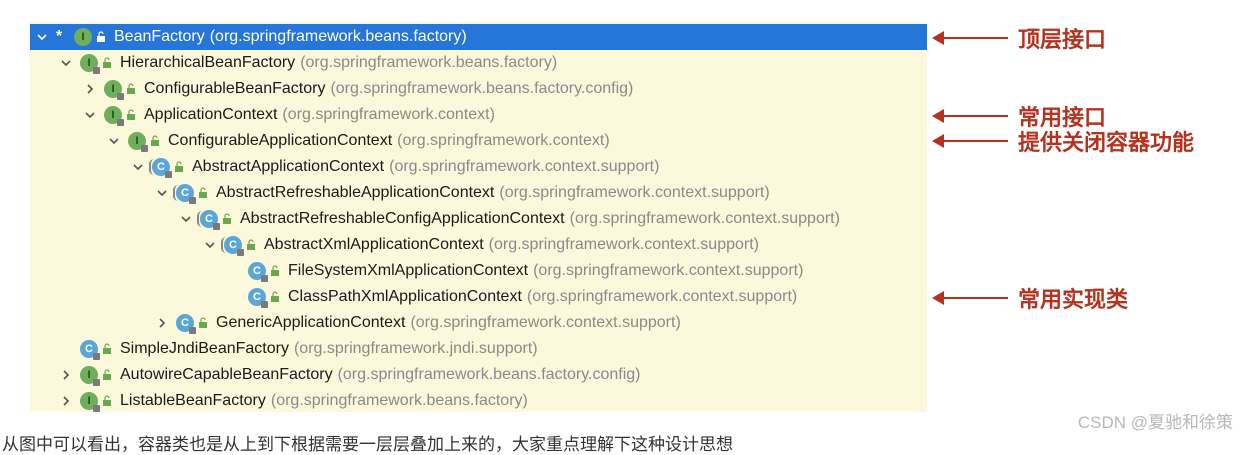  What do you see at coordinates (208, 62) in the screenshot?
I see `tree-row-name: HierarchicalBeanFactory` at bounding box center [208, 62].